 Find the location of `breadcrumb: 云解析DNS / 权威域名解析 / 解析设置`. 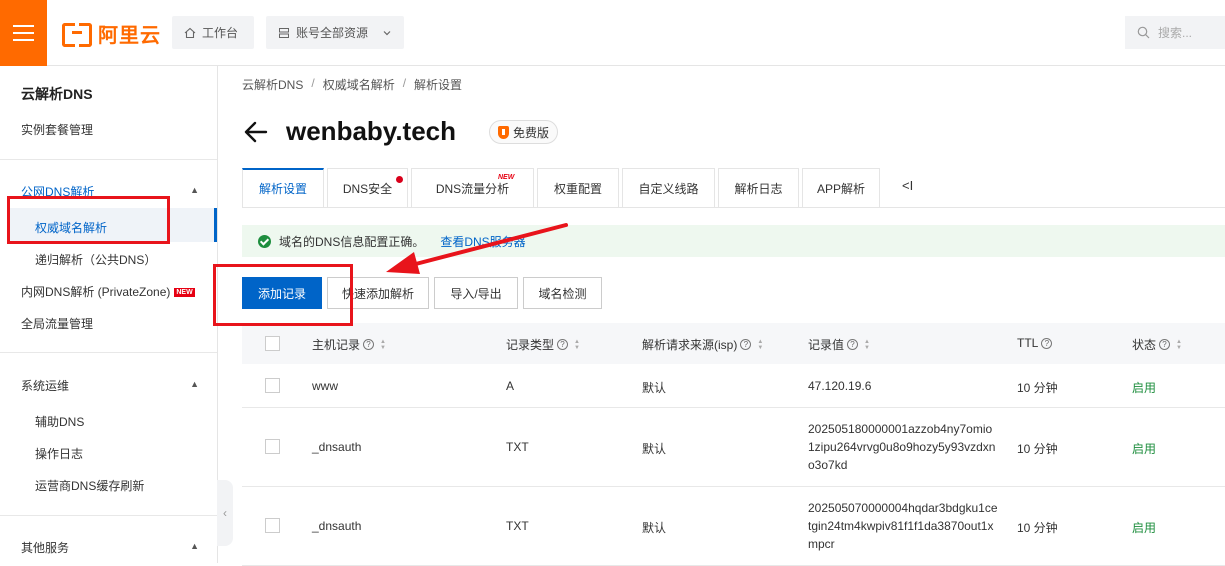

breadcrumb: 云解析DNS / 权威域名解析 / 解析设置 is located at coordinates (352, 84).